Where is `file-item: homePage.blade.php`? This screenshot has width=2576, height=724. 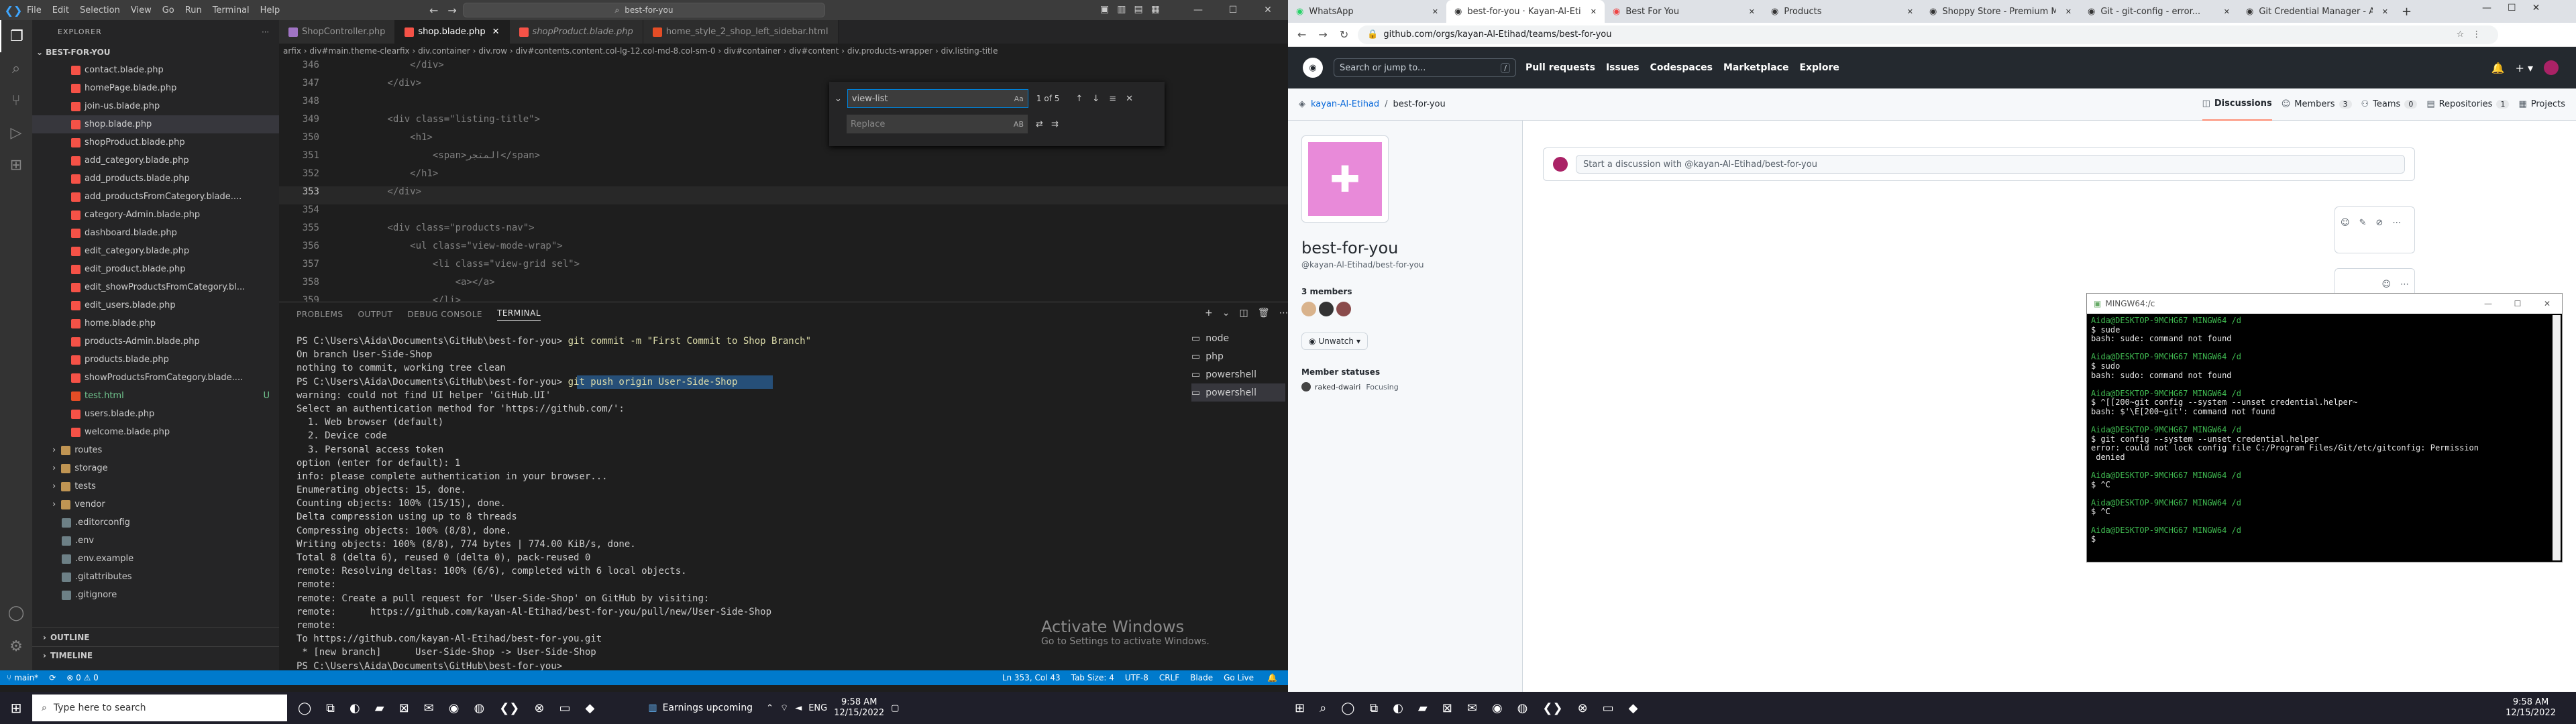
file-item: homePage.blade.php is located at coordinates (155, 88).